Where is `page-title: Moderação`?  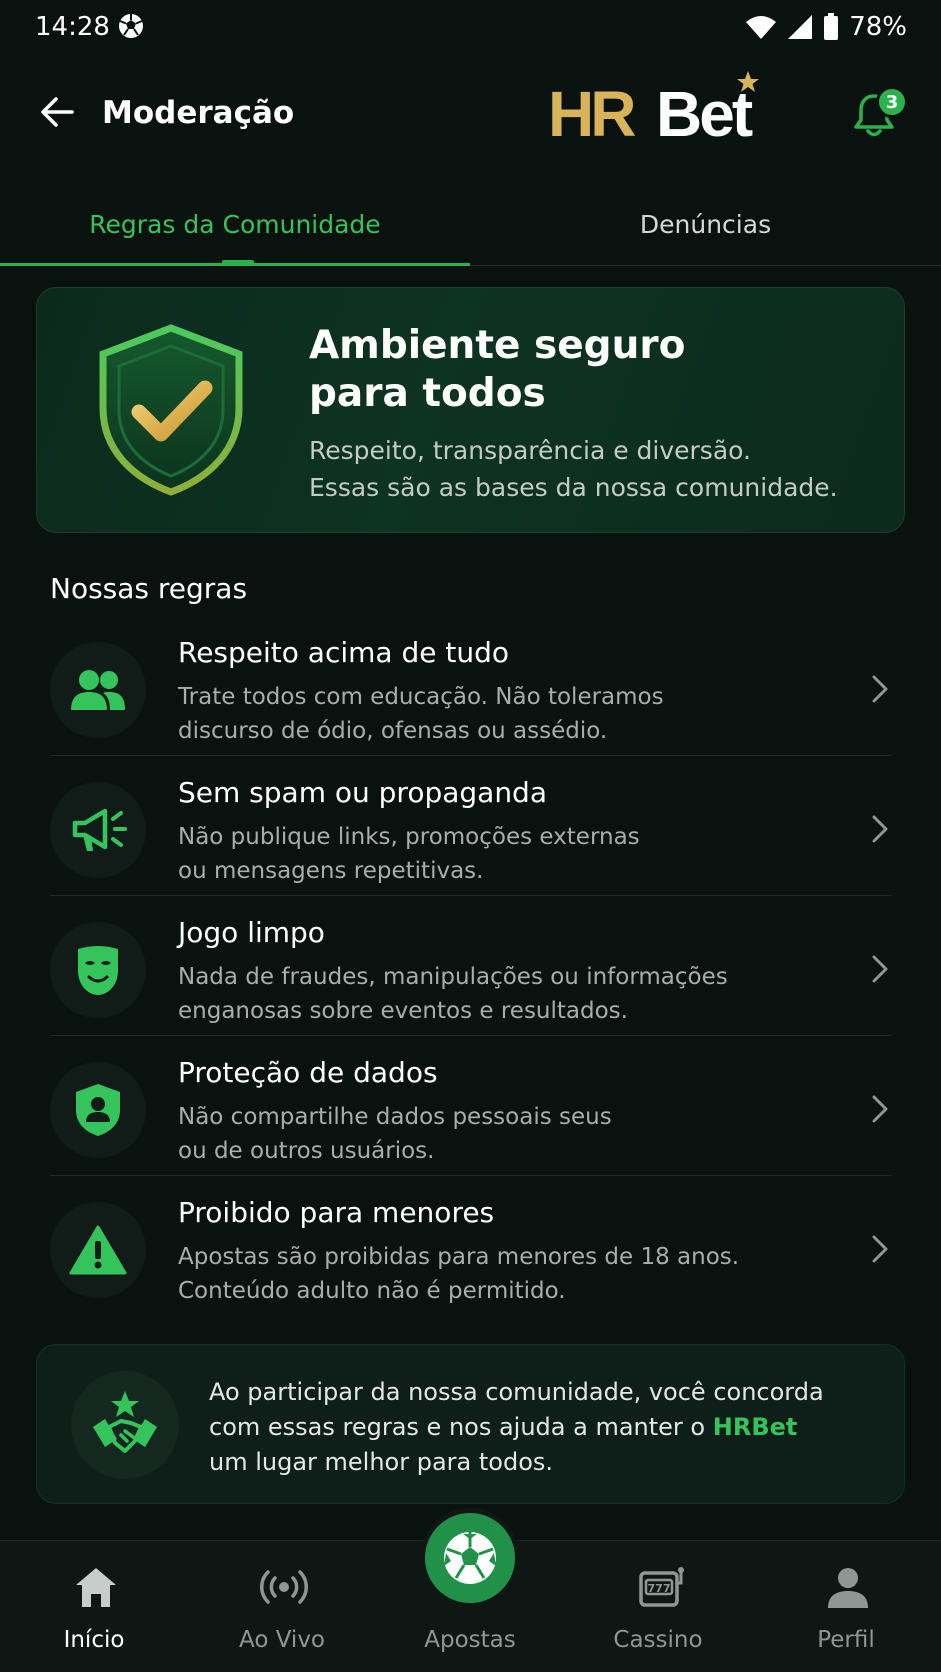
page-title: Moderação is located at coordinates (198, 113).